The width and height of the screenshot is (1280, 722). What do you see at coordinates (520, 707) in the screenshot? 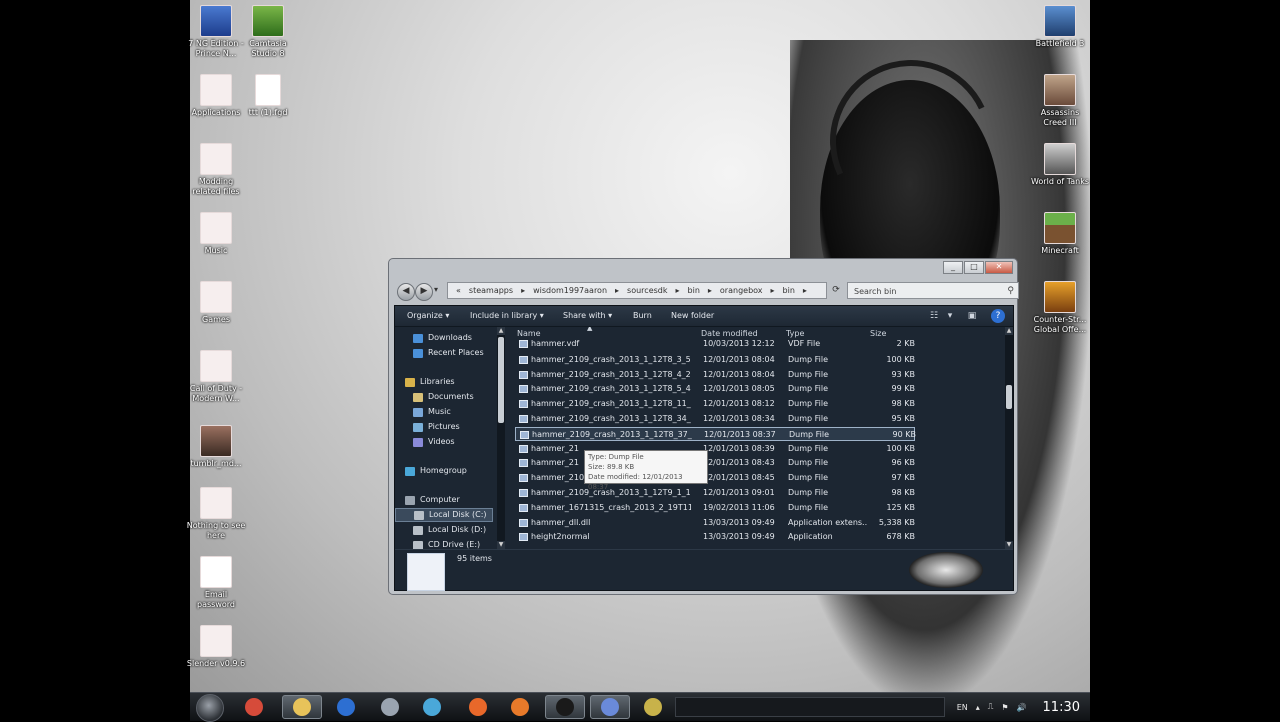
I see `taskbar-firefox-button` at bounding box center [520, 707].